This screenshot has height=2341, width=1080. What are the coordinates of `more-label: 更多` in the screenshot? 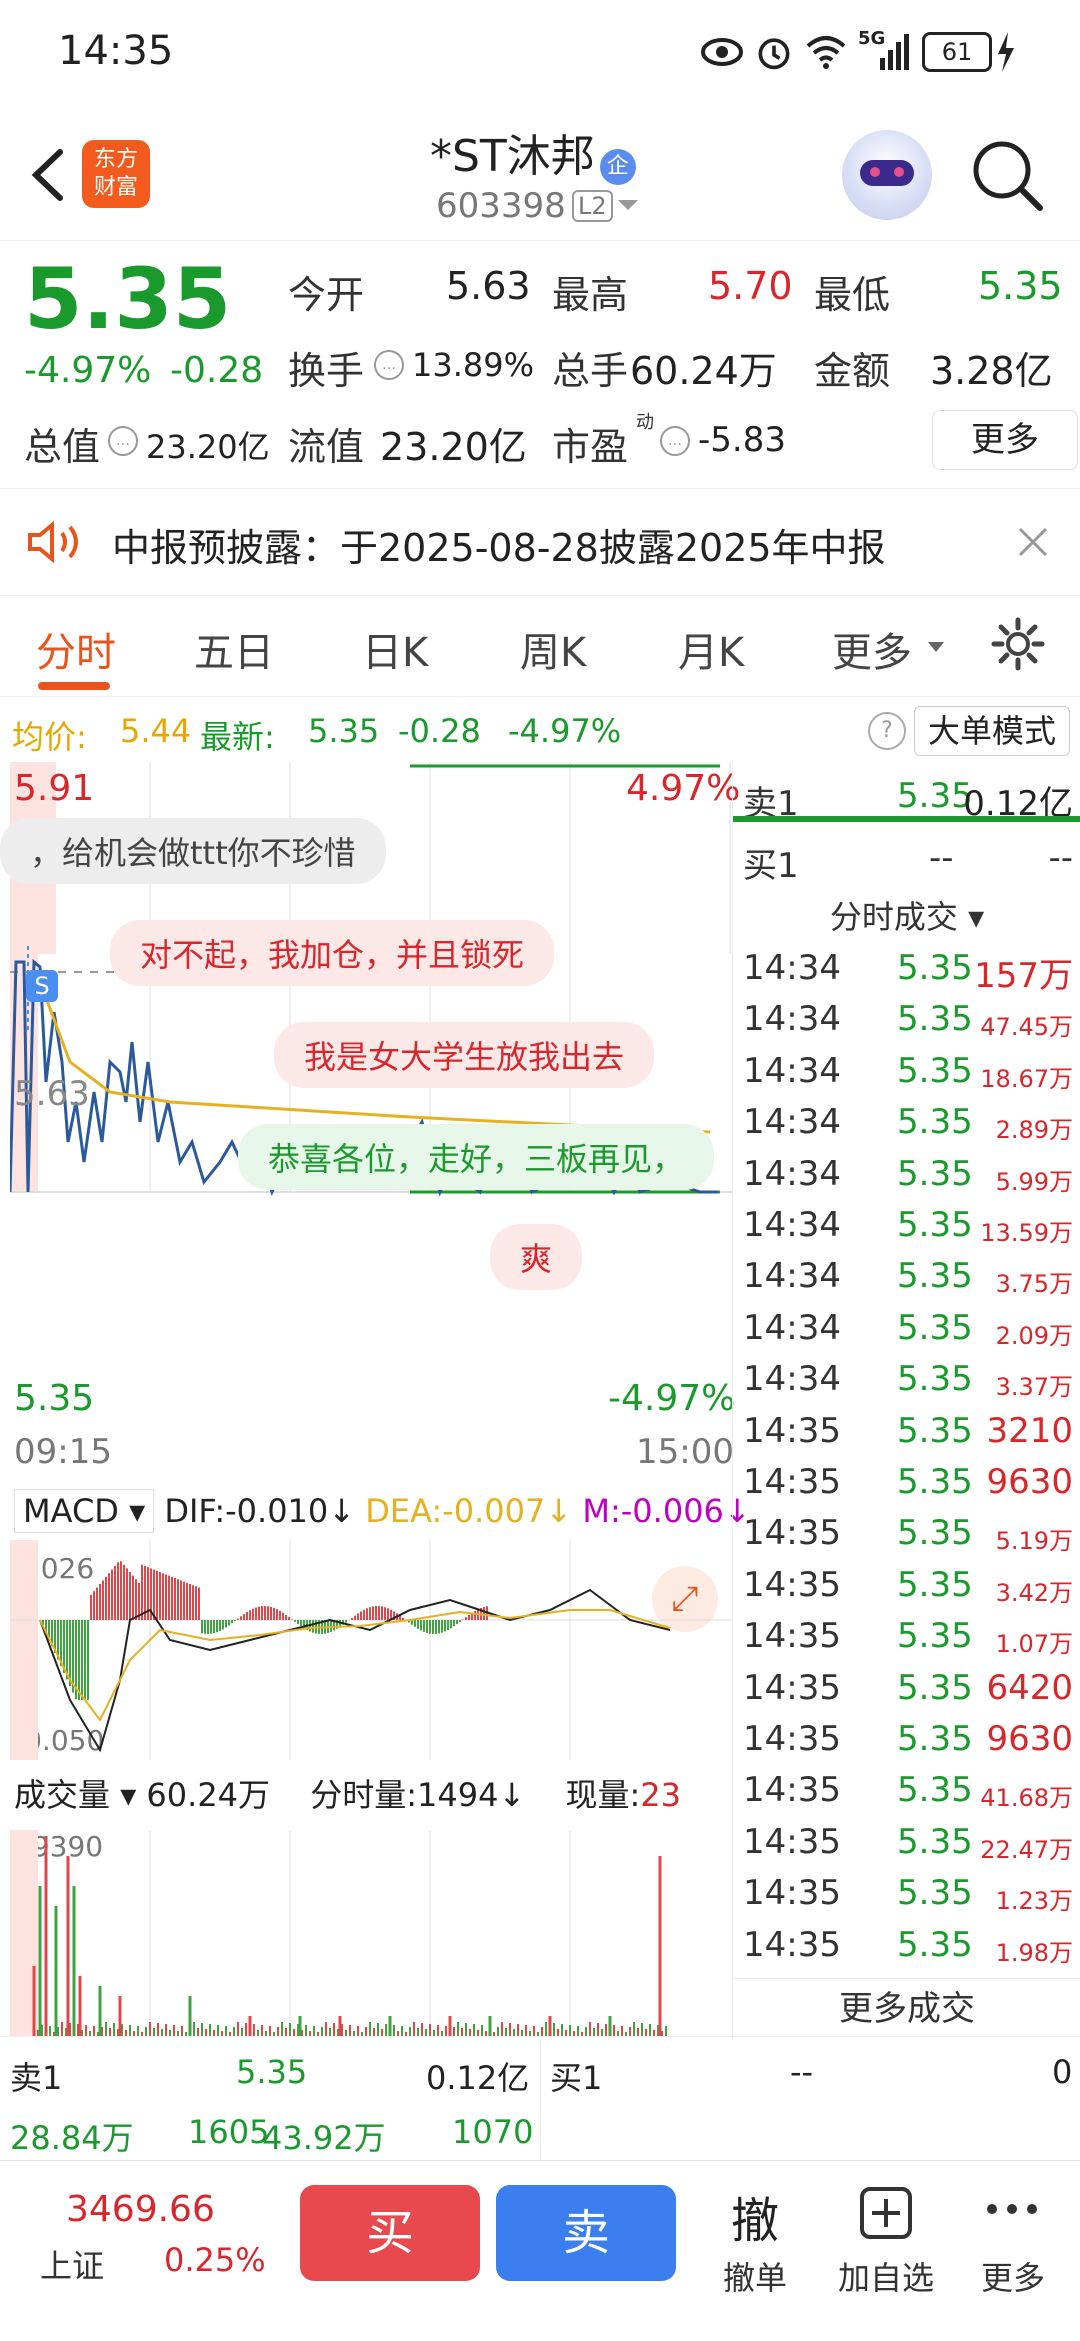 It's located at (1013, 2276).